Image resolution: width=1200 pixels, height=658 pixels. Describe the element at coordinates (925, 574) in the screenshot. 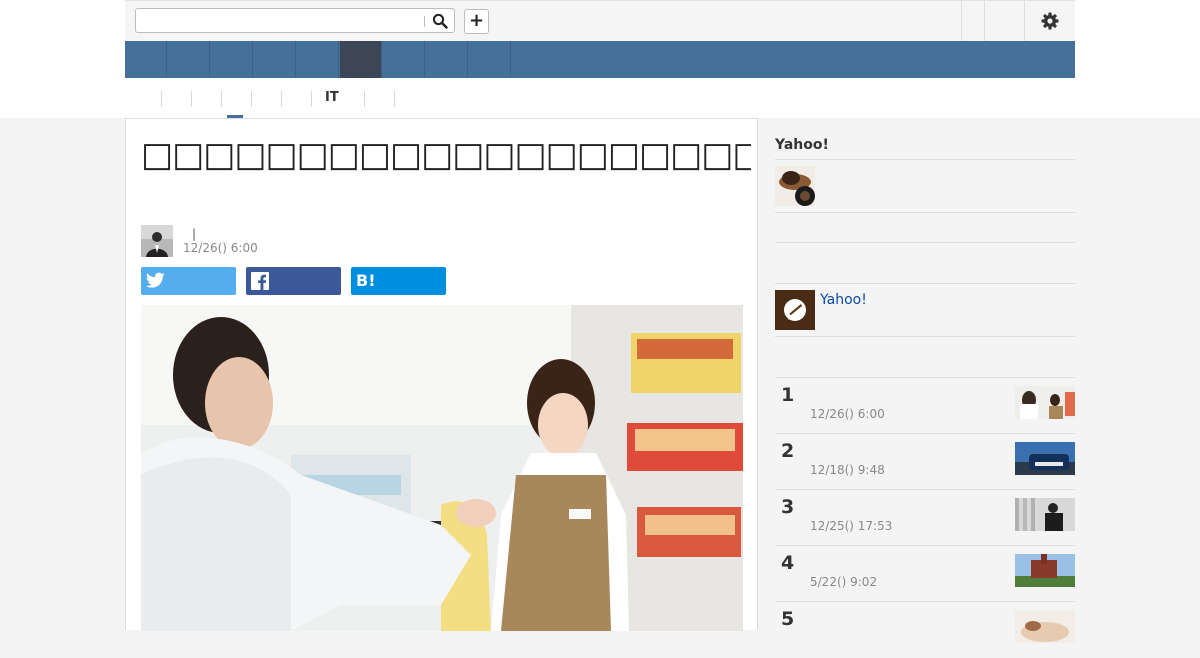

I see `ranking-item: 4 5/22() 9:02` at that location.